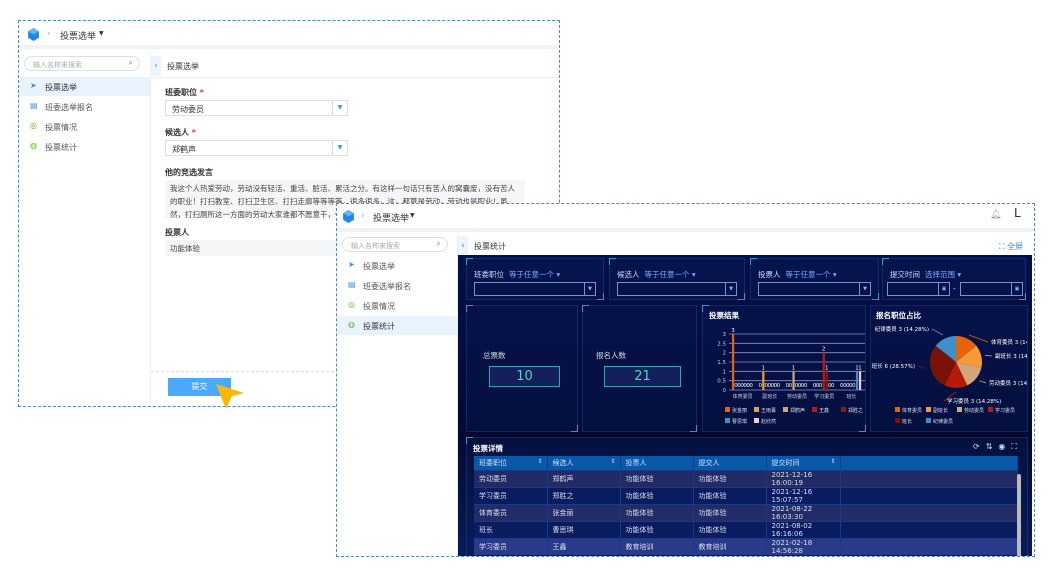  Describe the element at coordinates (584, 495) in the screenshot. I see `table-cell: 郑胜之` at that location.